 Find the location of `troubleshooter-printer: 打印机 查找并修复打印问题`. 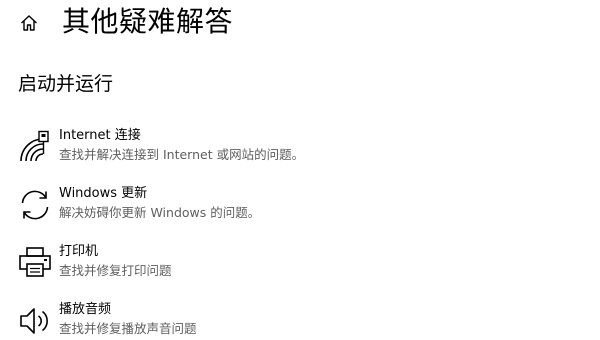

troubleshooter-printer: 打印机 查找并修复打印问题 is located at coordinates (224, 265).